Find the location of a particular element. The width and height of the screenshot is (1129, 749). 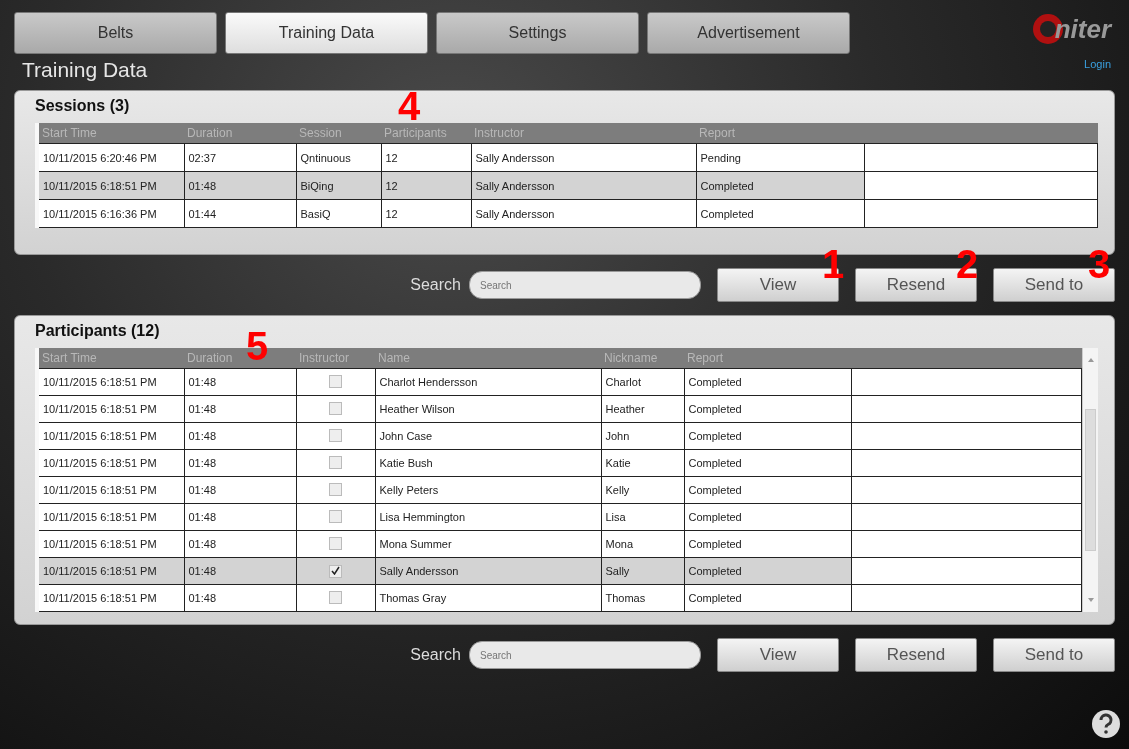

scroll-up-icon is located at coordinates (1090, 360).